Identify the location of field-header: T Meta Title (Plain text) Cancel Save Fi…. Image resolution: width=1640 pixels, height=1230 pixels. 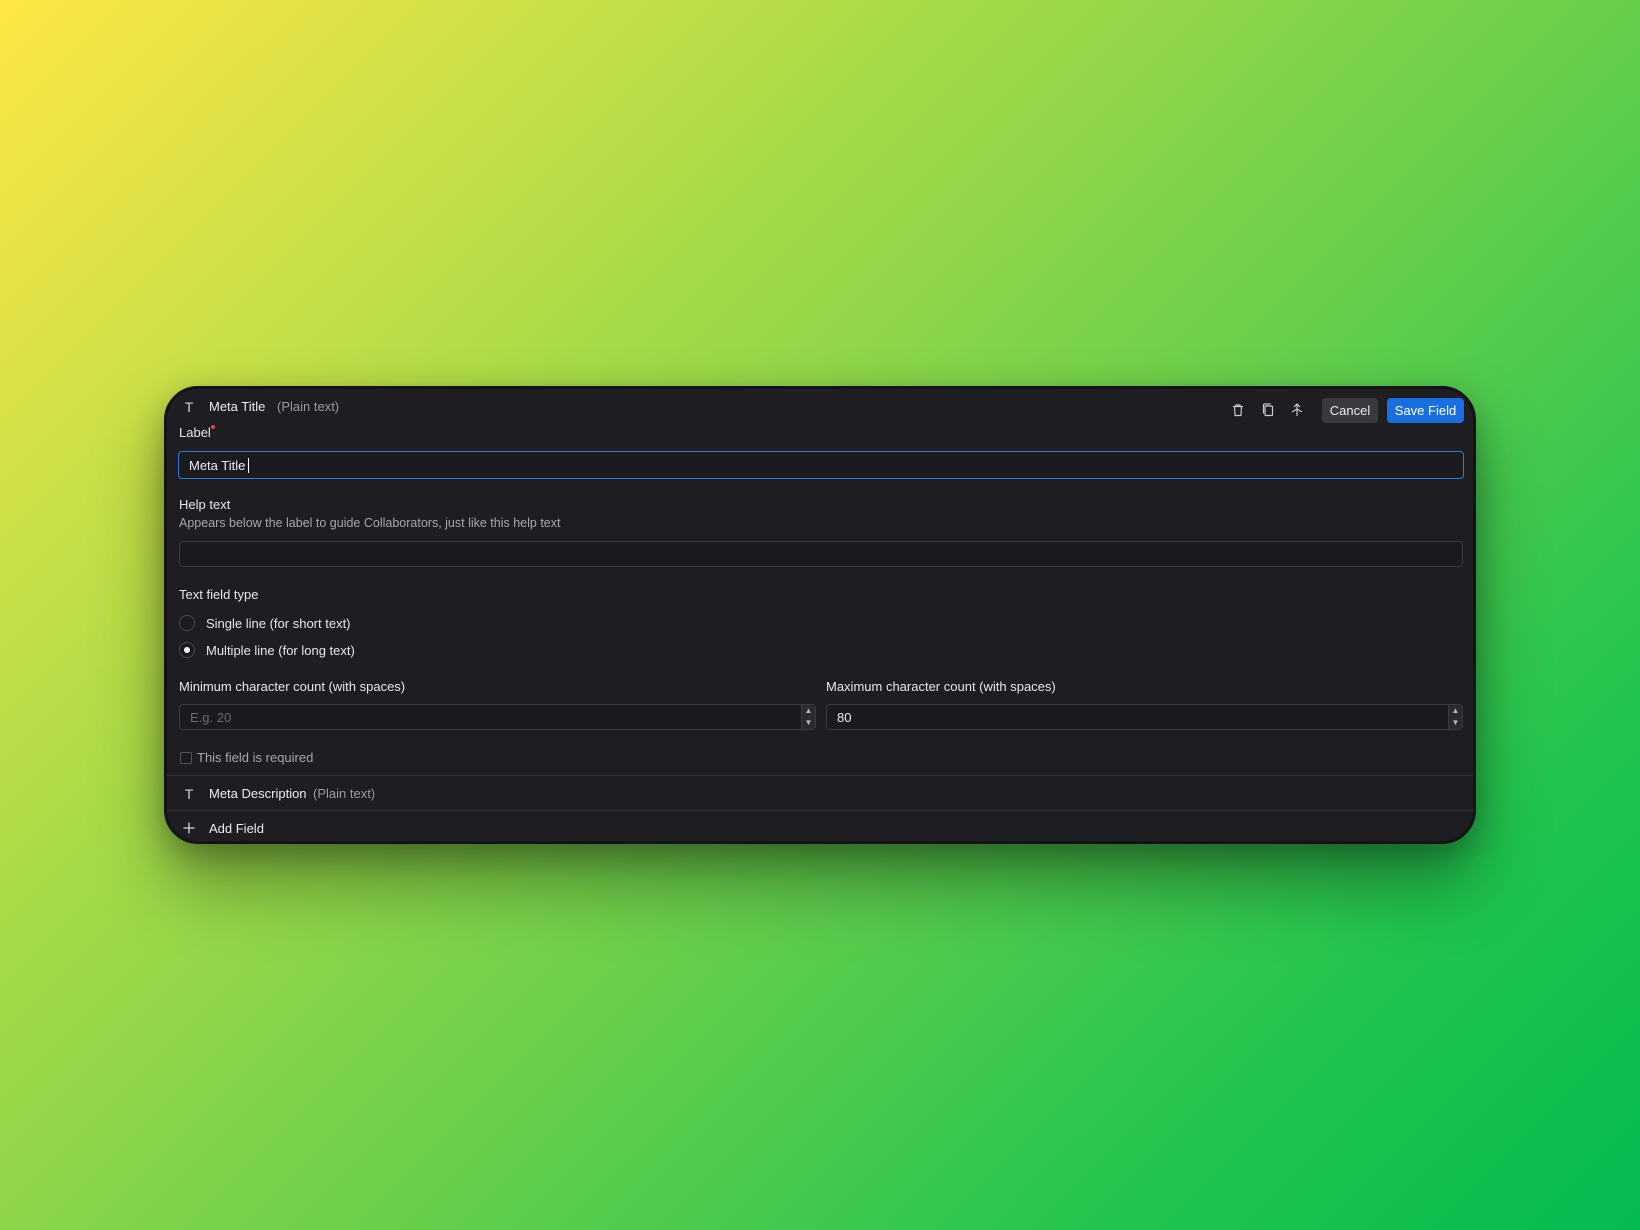
(820, 407).